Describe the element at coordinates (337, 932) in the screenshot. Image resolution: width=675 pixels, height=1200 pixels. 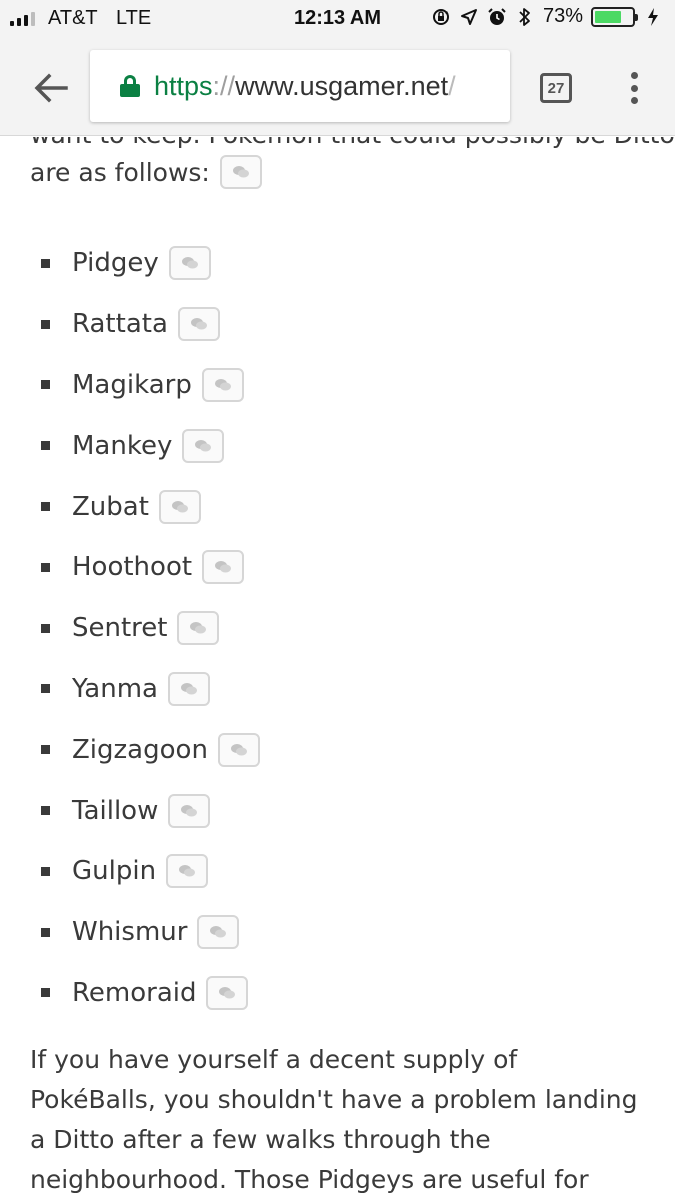
I see `list-item: Whismur` at that location.